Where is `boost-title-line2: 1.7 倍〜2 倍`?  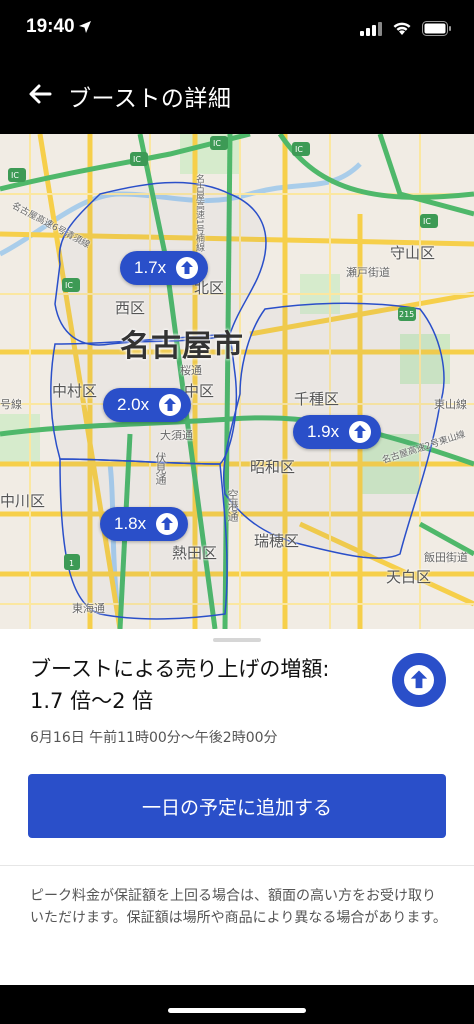 boost-title-line2: 1.7 倍〜2 倍 is located at coordinates (92, 701).